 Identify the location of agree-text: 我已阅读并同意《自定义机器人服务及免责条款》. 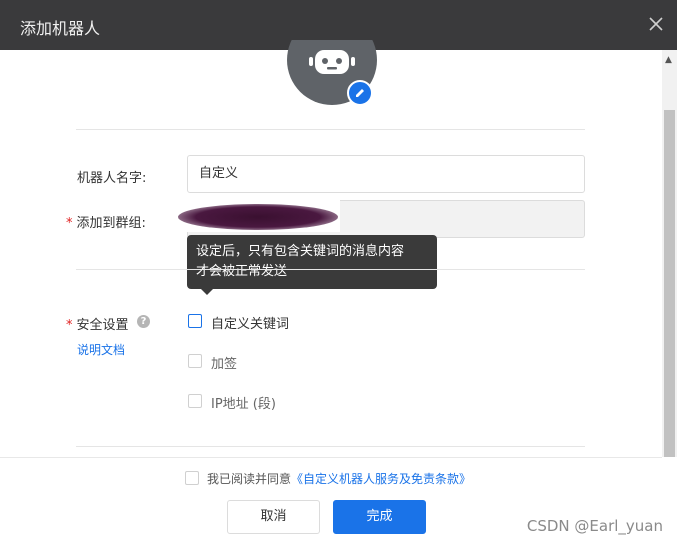
(339, 478).